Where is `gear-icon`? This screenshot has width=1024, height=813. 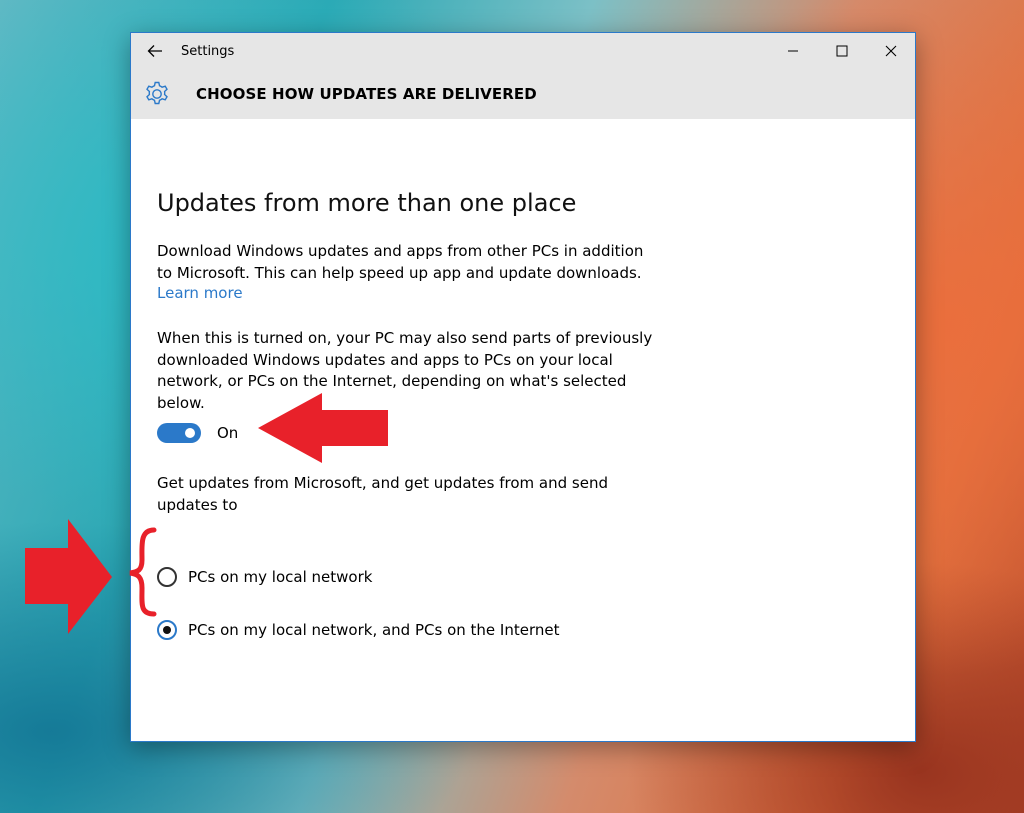 gear-icon is located at coordinates (157, 93).